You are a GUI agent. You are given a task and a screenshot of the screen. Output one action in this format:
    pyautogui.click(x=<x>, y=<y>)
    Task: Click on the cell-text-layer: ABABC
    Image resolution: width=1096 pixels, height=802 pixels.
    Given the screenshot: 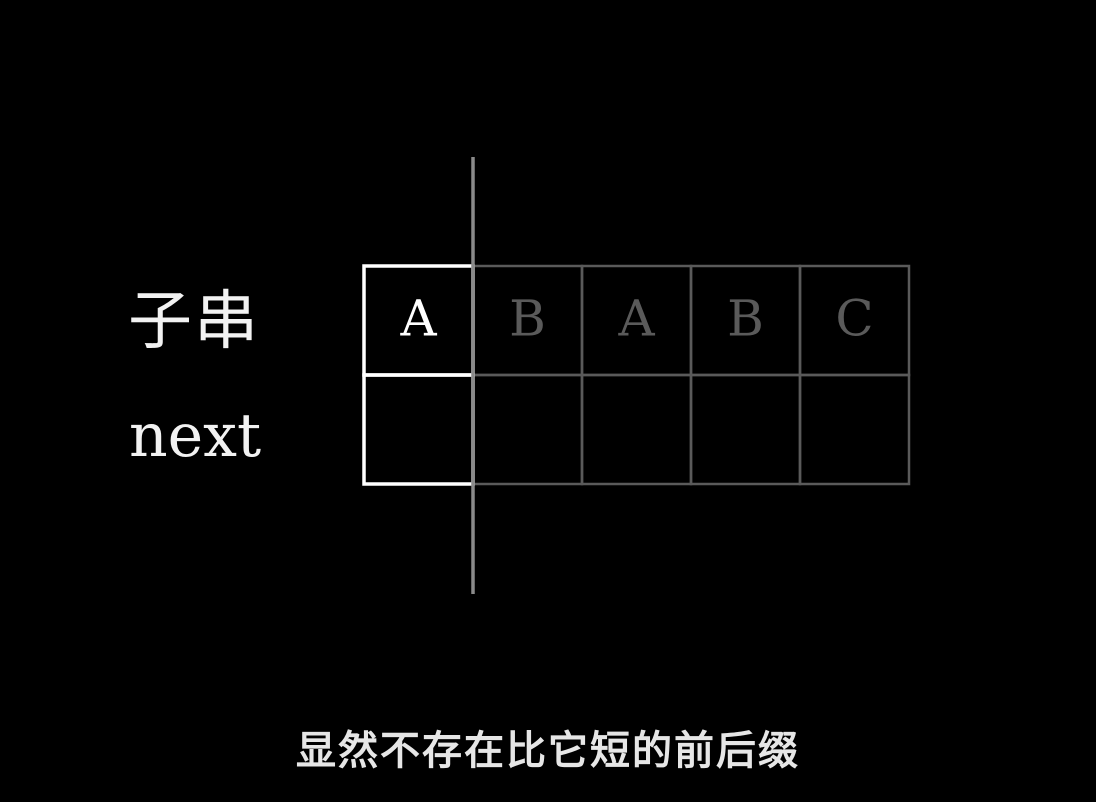 What is the action you would take?
    pyautogui.click(x=636, y=319)
    